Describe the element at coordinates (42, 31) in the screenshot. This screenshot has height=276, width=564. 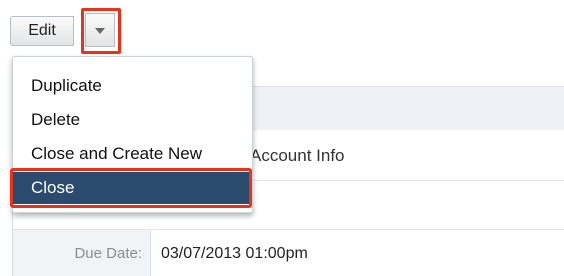
I see `edit-button: Edit` at that location.